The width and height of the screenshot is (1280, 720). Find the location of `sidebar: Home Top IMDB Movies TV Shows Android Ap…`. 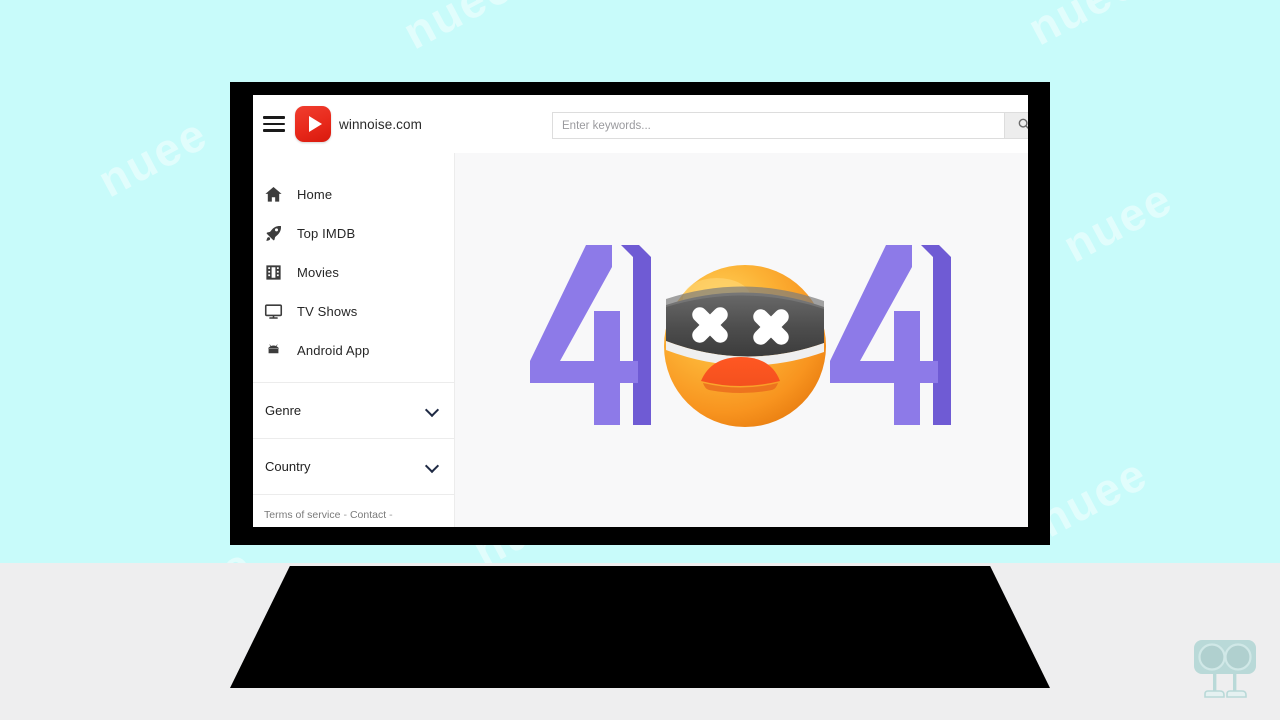

sidebar: Home Top IMDB Movies TV Shows Android Ap… is located at coordinates (354, 340).